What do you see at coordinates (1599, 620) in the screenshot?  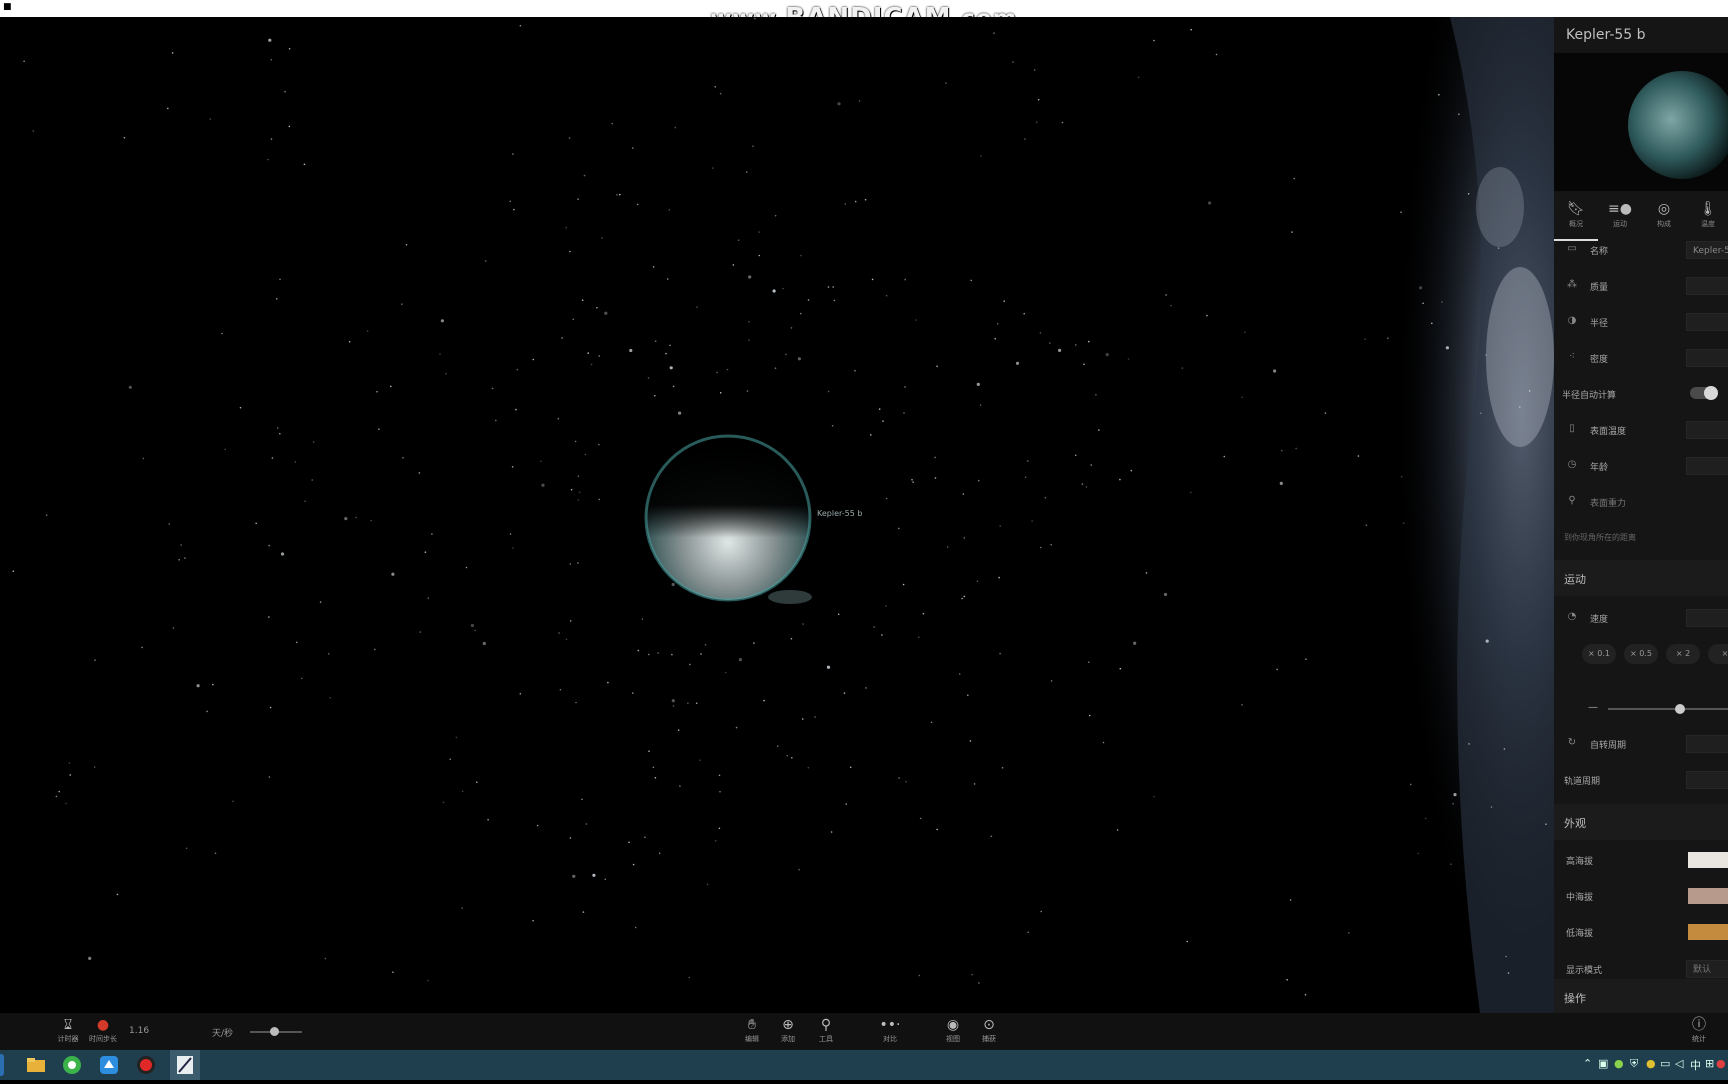 I see `prop-label: 速度` at bounding box center [1599, 620].